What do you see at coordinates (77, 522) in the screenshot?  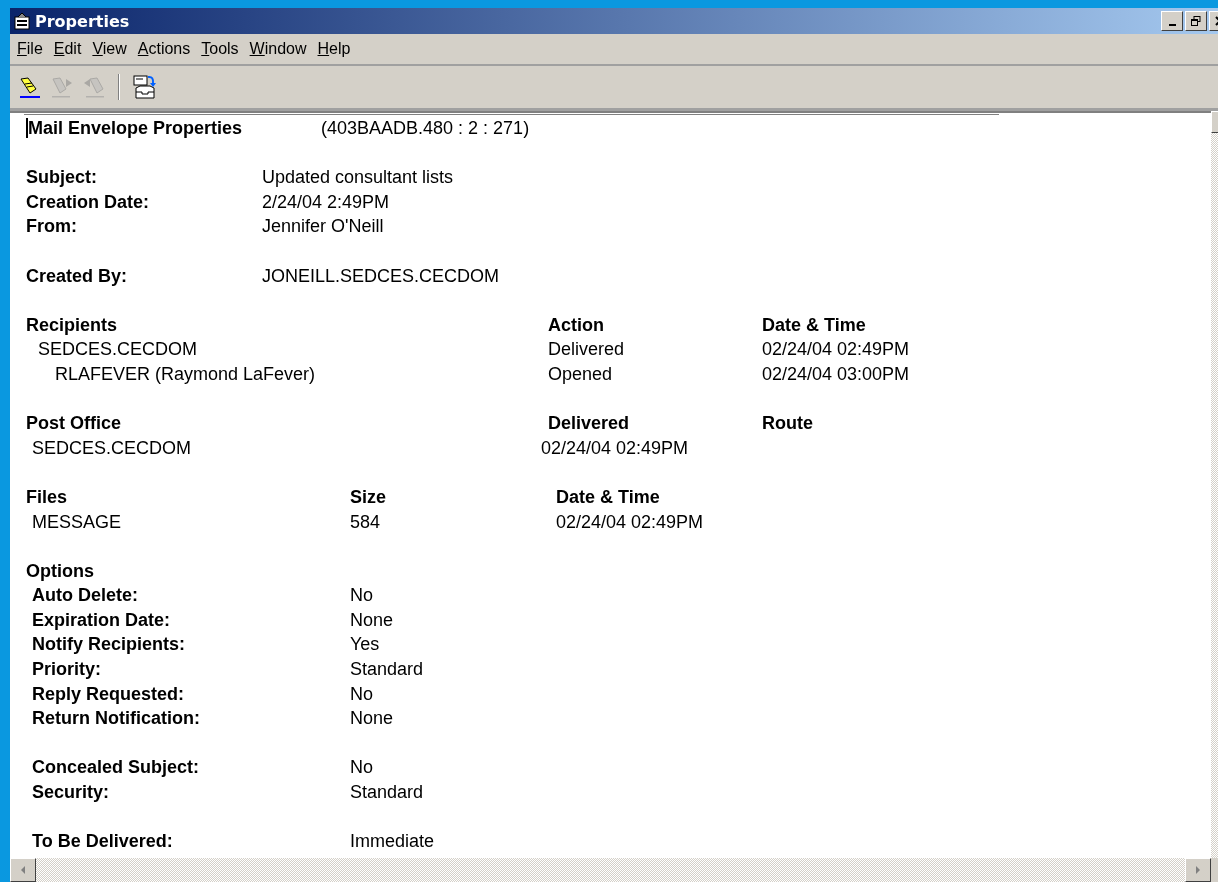 I see `table-cell-text: MESSAGE` at bounding box center [77, 522].